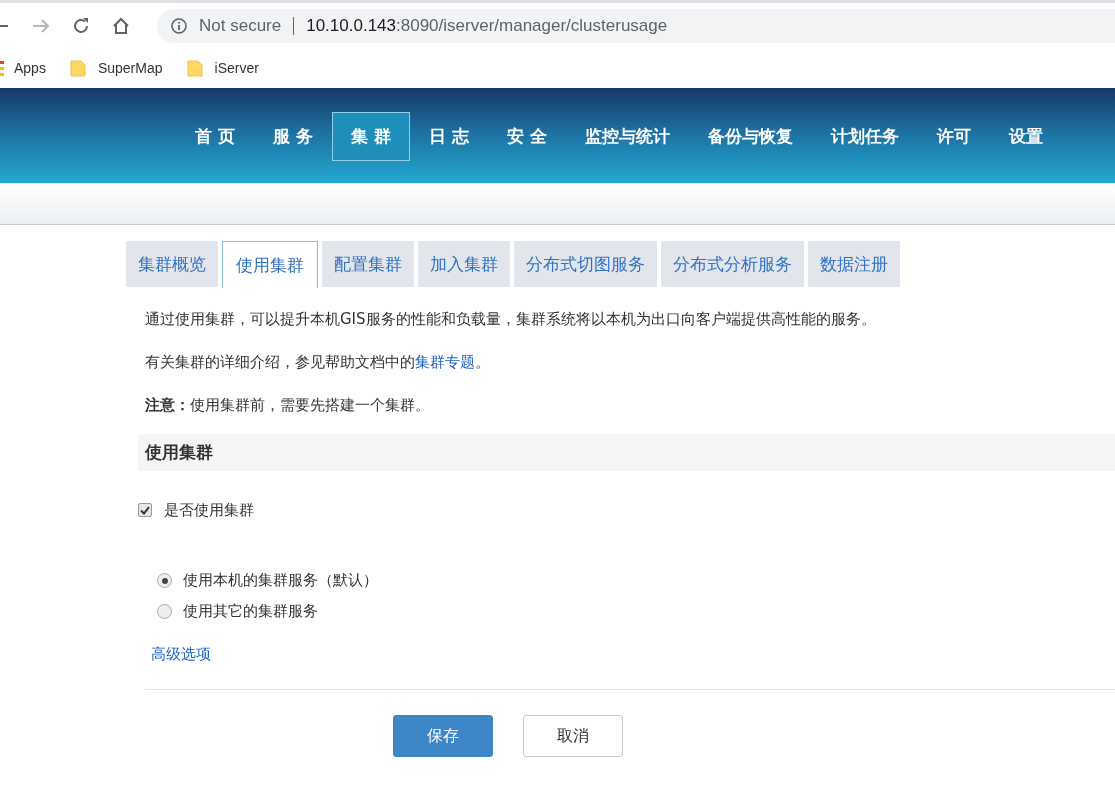 Image resolution: width=1115 pixels, height=788 pixels. I want to click on save-button: 保存, so click(443, 736).